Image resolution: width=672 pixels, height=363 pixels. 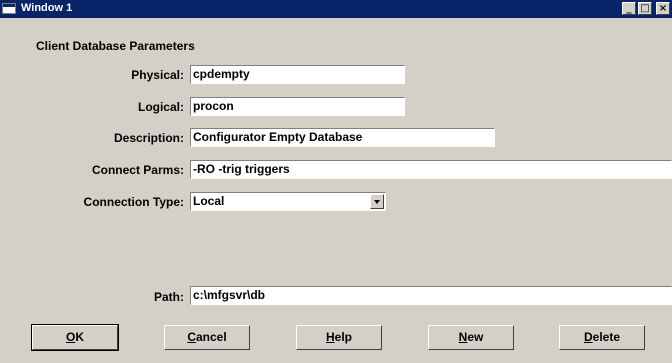 What do you see at coordinates (645, 8) in the screenshot?
I see `maximize-button: □` at bounding box center [645, 8].